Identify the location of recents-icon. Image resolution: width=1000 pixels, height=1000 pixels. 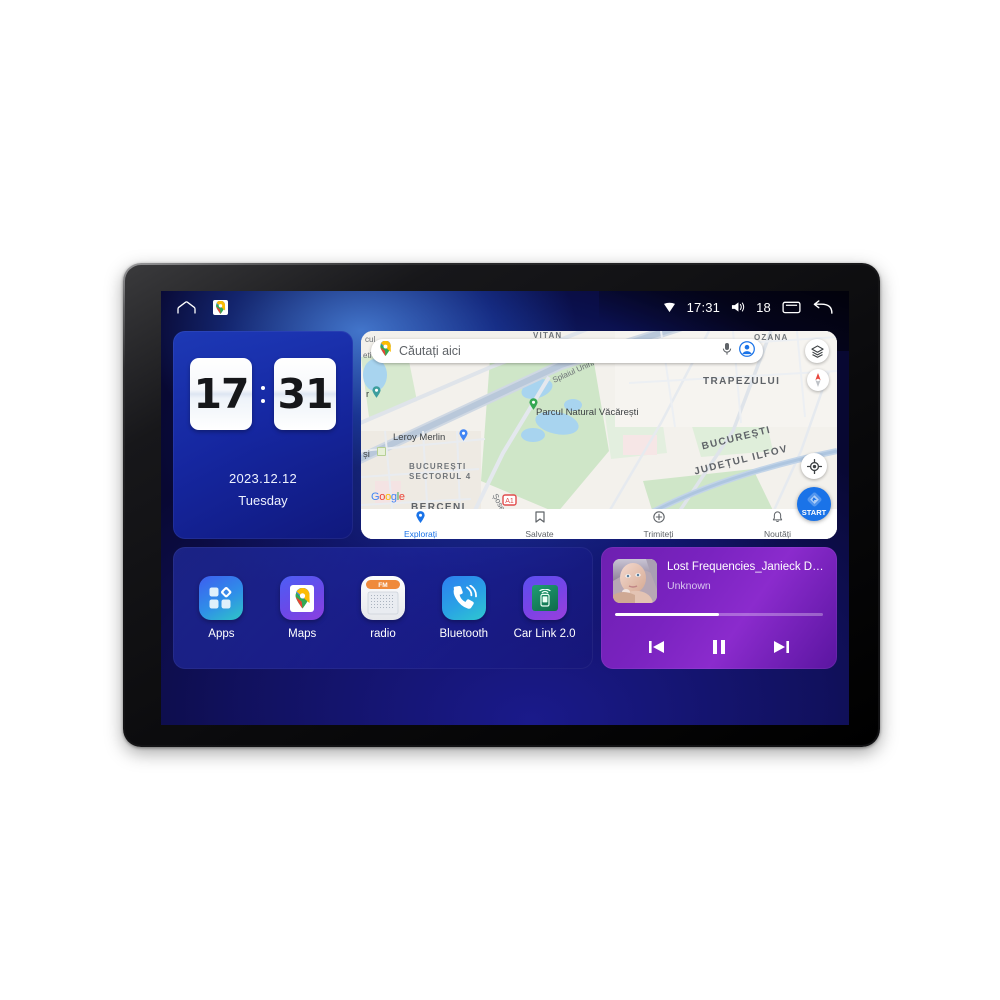
(791, 307).